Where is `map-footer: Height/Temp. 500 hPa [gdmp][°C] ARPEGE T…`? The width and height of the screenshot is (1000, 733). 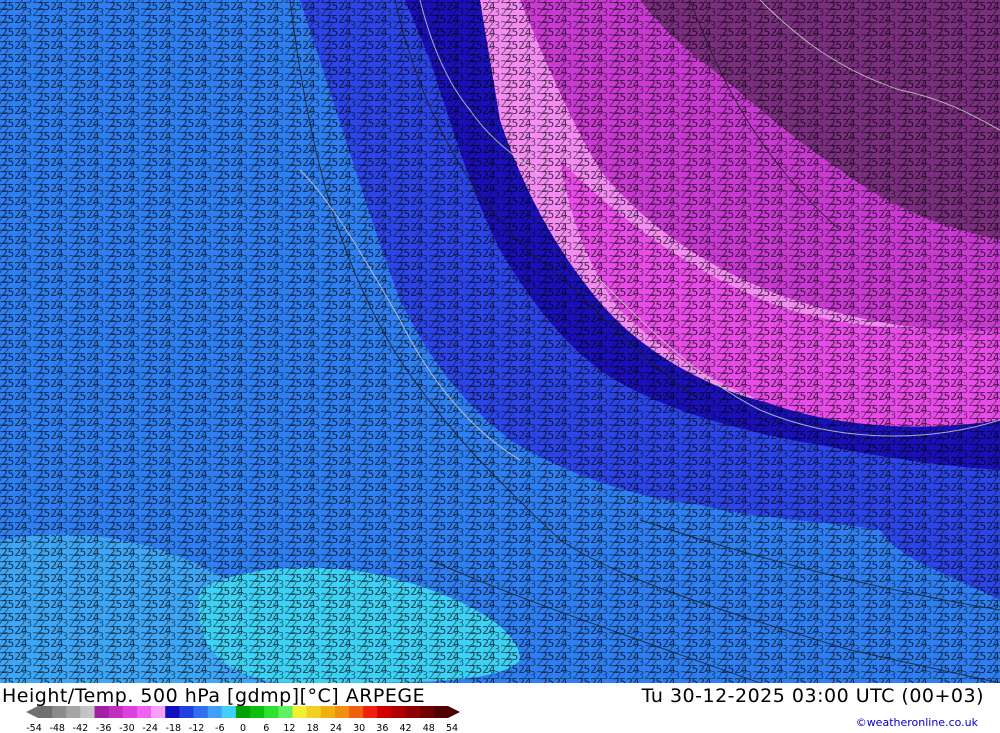
map-footer: Height/Temp. 500 hPa [gdmp][°C] ARPEGE T… is located at coordinates (500, 708).